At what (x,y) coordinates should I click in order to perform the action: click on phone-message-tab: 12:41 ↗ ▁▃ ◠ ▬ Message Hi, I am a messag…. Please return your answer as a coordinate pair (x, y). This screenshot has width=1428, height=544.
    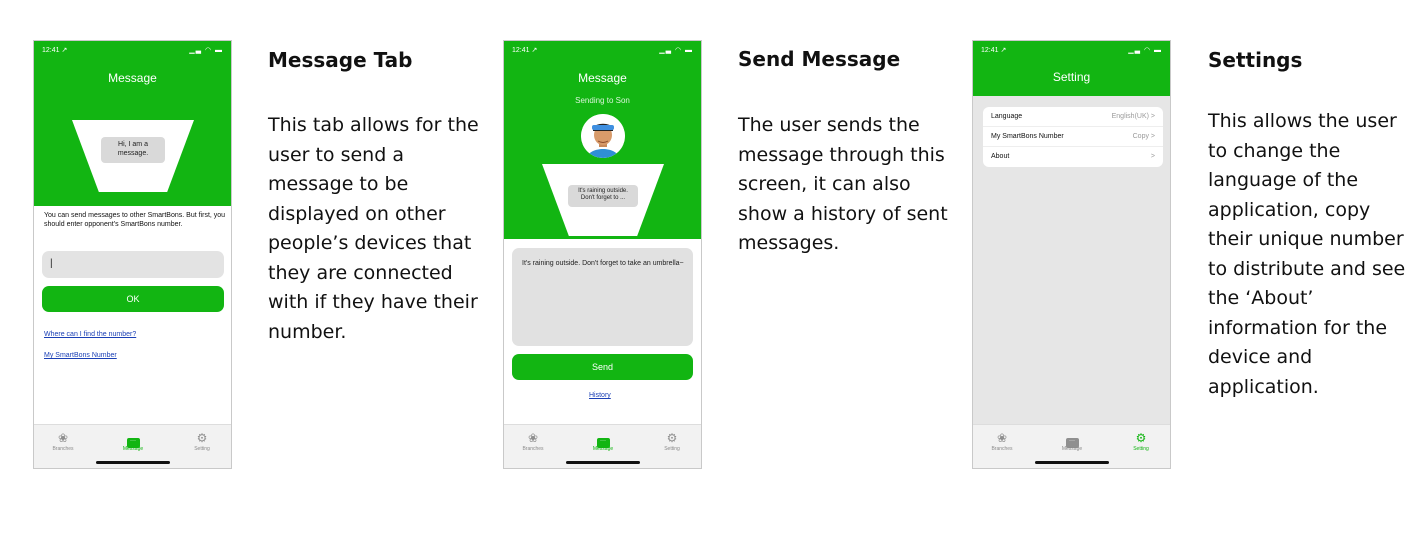
    Looking at the image, I should click on (132, 254).